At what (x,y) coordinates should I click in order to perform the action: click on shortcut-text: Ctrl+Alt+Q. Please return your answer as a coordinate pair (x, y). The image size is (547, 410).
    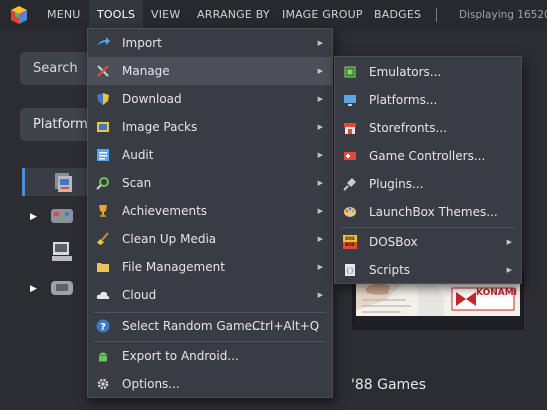
    Looking at the image, I should click on (286, 326).